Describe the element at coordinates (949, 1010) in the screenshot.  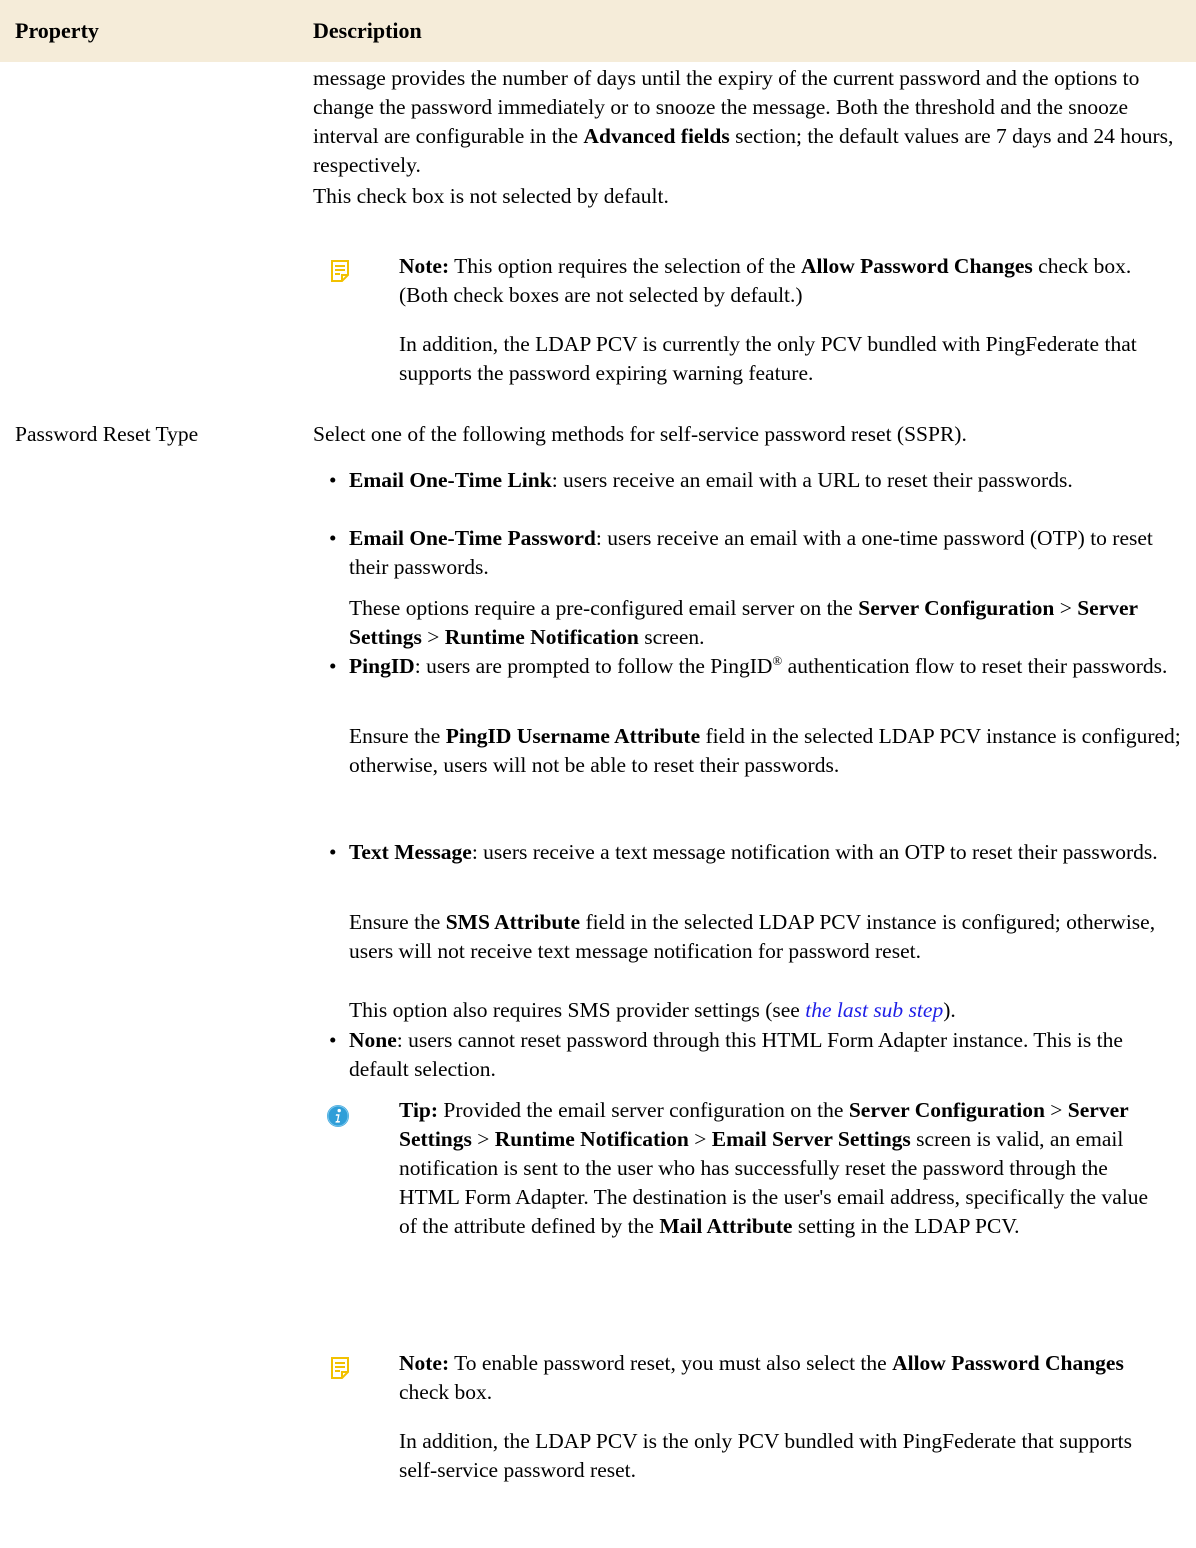
I see `text-run: ).` at that location.